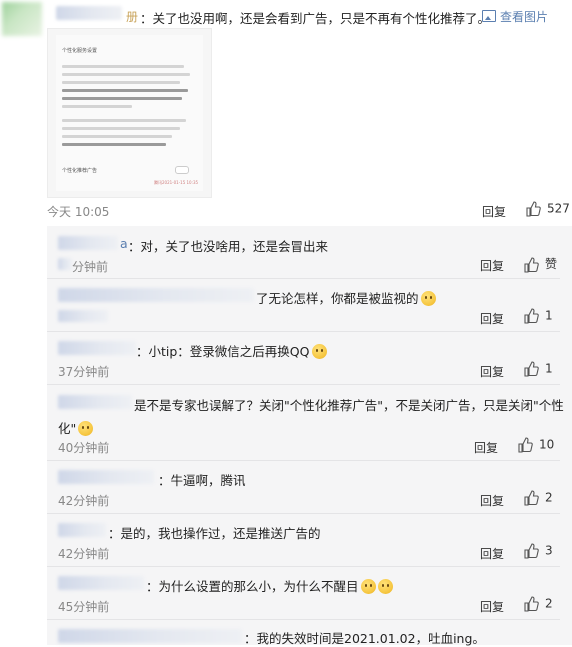 The image size is (572, 647). I want to click on reply-text: ：是的，我也操作过，还是推送广告的, so click(214, 533).